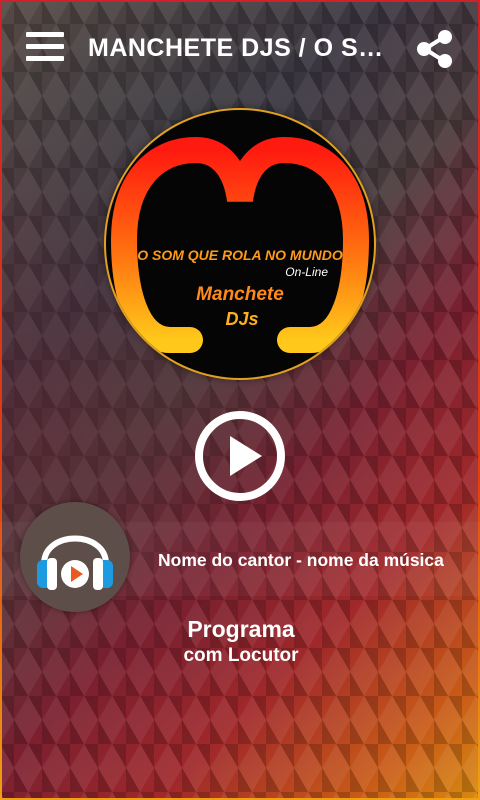  What do you see at coordinates (241, 319) in the screenshot?
I see `logo-brand-line2: DJs` at bounding box center [241, 319].